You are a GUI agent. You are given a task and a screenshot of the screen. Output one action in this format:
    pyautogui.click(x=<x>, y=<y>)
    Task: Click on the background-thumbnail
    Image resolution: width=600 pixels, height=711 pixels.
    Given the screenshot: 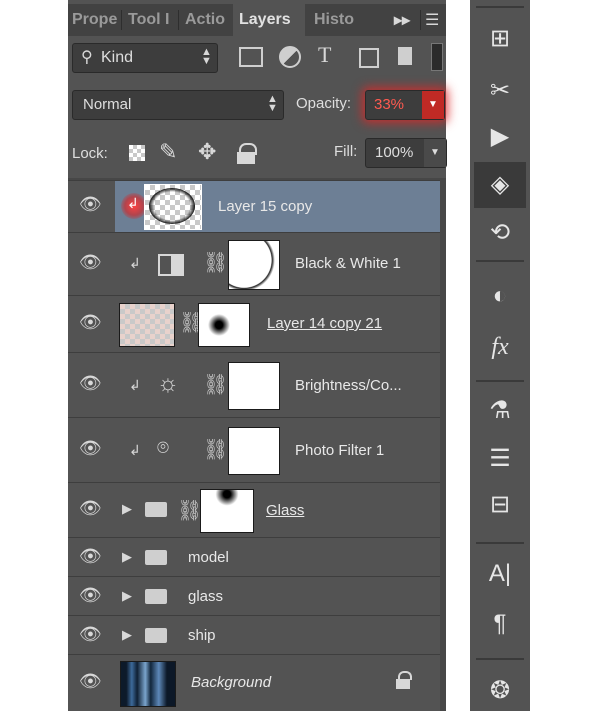 What is the action you would take?
    pyautogui.click(x=148, y=684)
    